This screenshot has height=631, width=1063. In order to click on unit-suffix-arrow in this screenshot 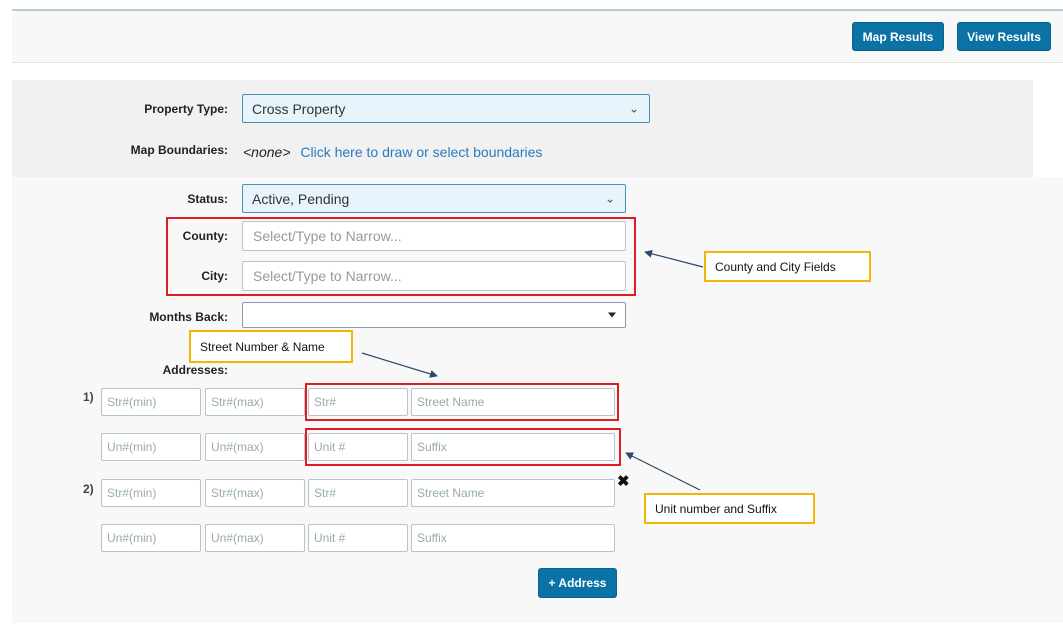, I will do `click(663, 471)`.